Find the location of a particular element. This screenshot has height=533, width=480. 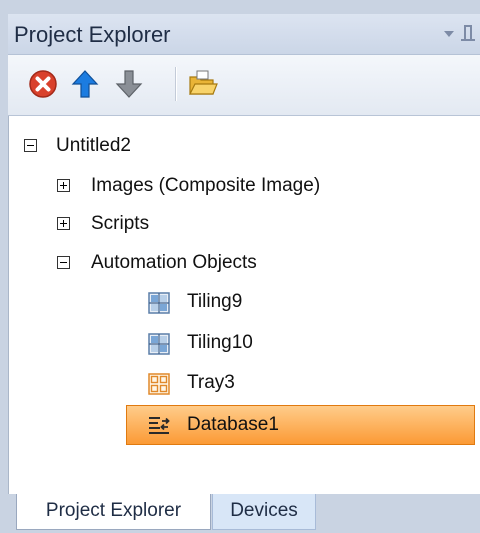

tree-node-images: Images (Composite Image) is located at coordinates (239, 186).